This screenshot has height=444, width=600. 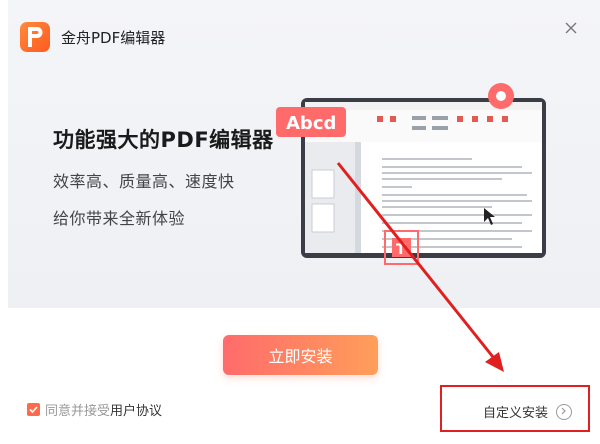 I want to click on agree-checkbox, so click(x=33, y=409).